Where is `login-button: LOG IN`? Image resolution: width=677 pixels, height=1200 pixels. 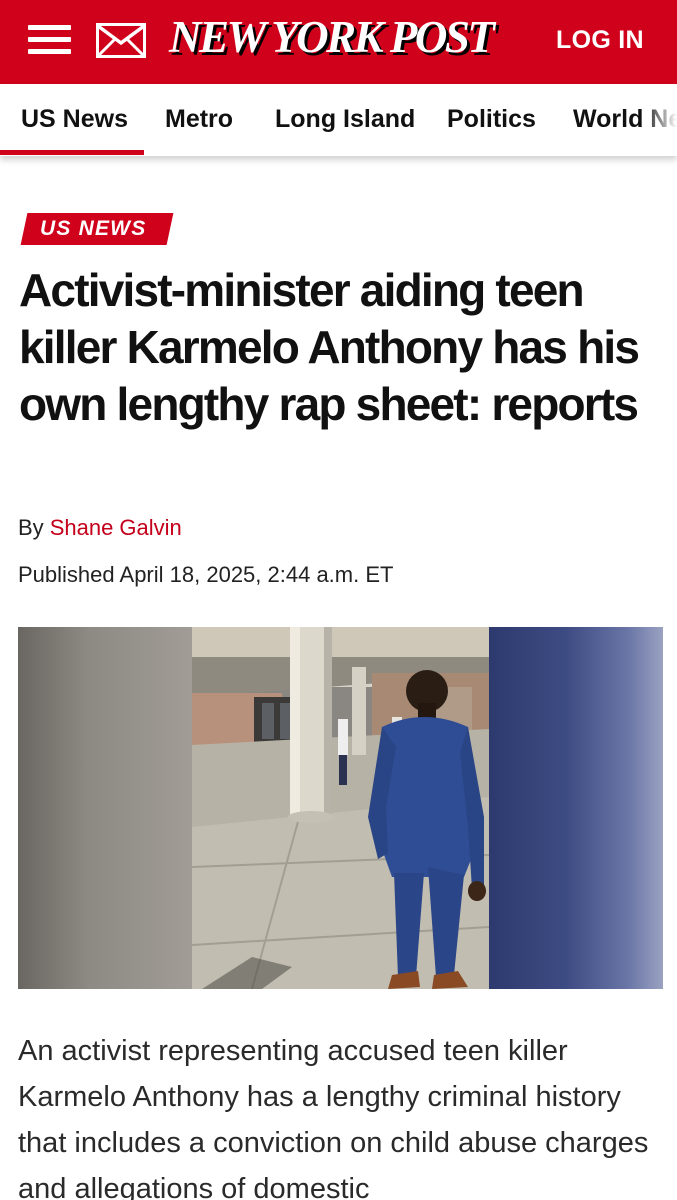
login-button: LOG IN is located at coordinates (600, 40).